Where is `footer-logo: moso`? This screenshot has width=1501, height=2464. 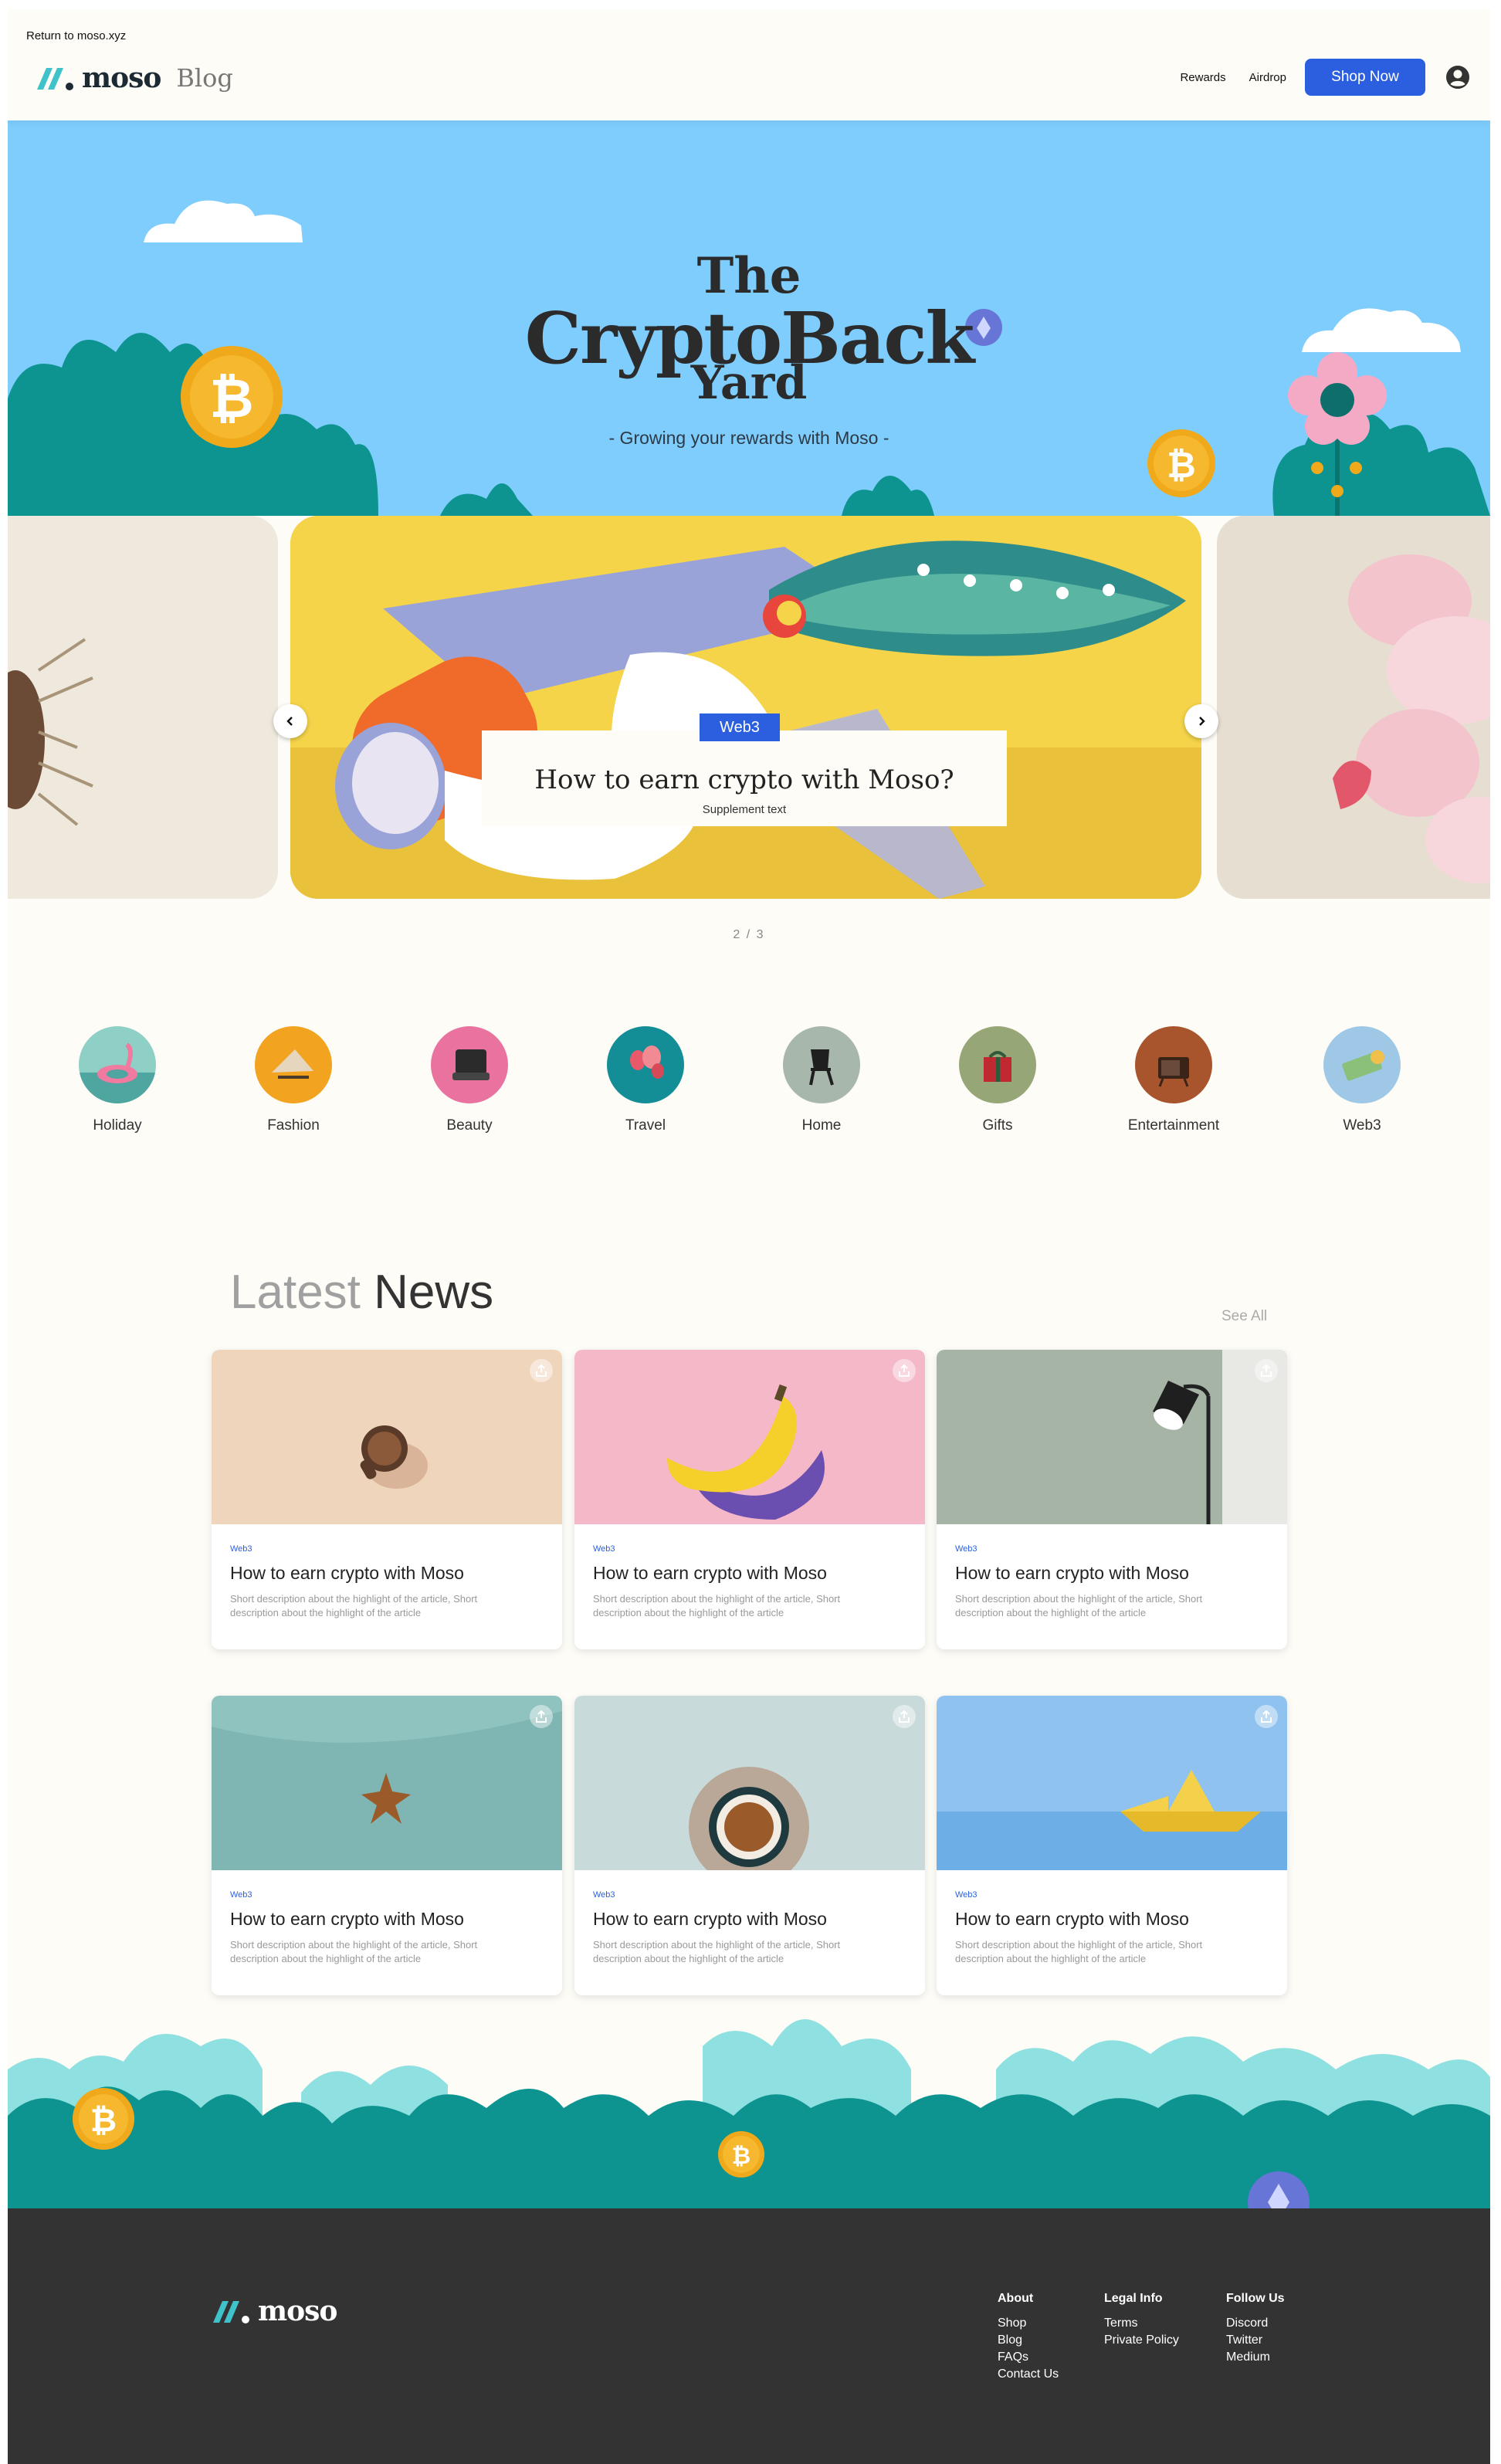 footer-logo: moso is located at coordinates (274, 2311).